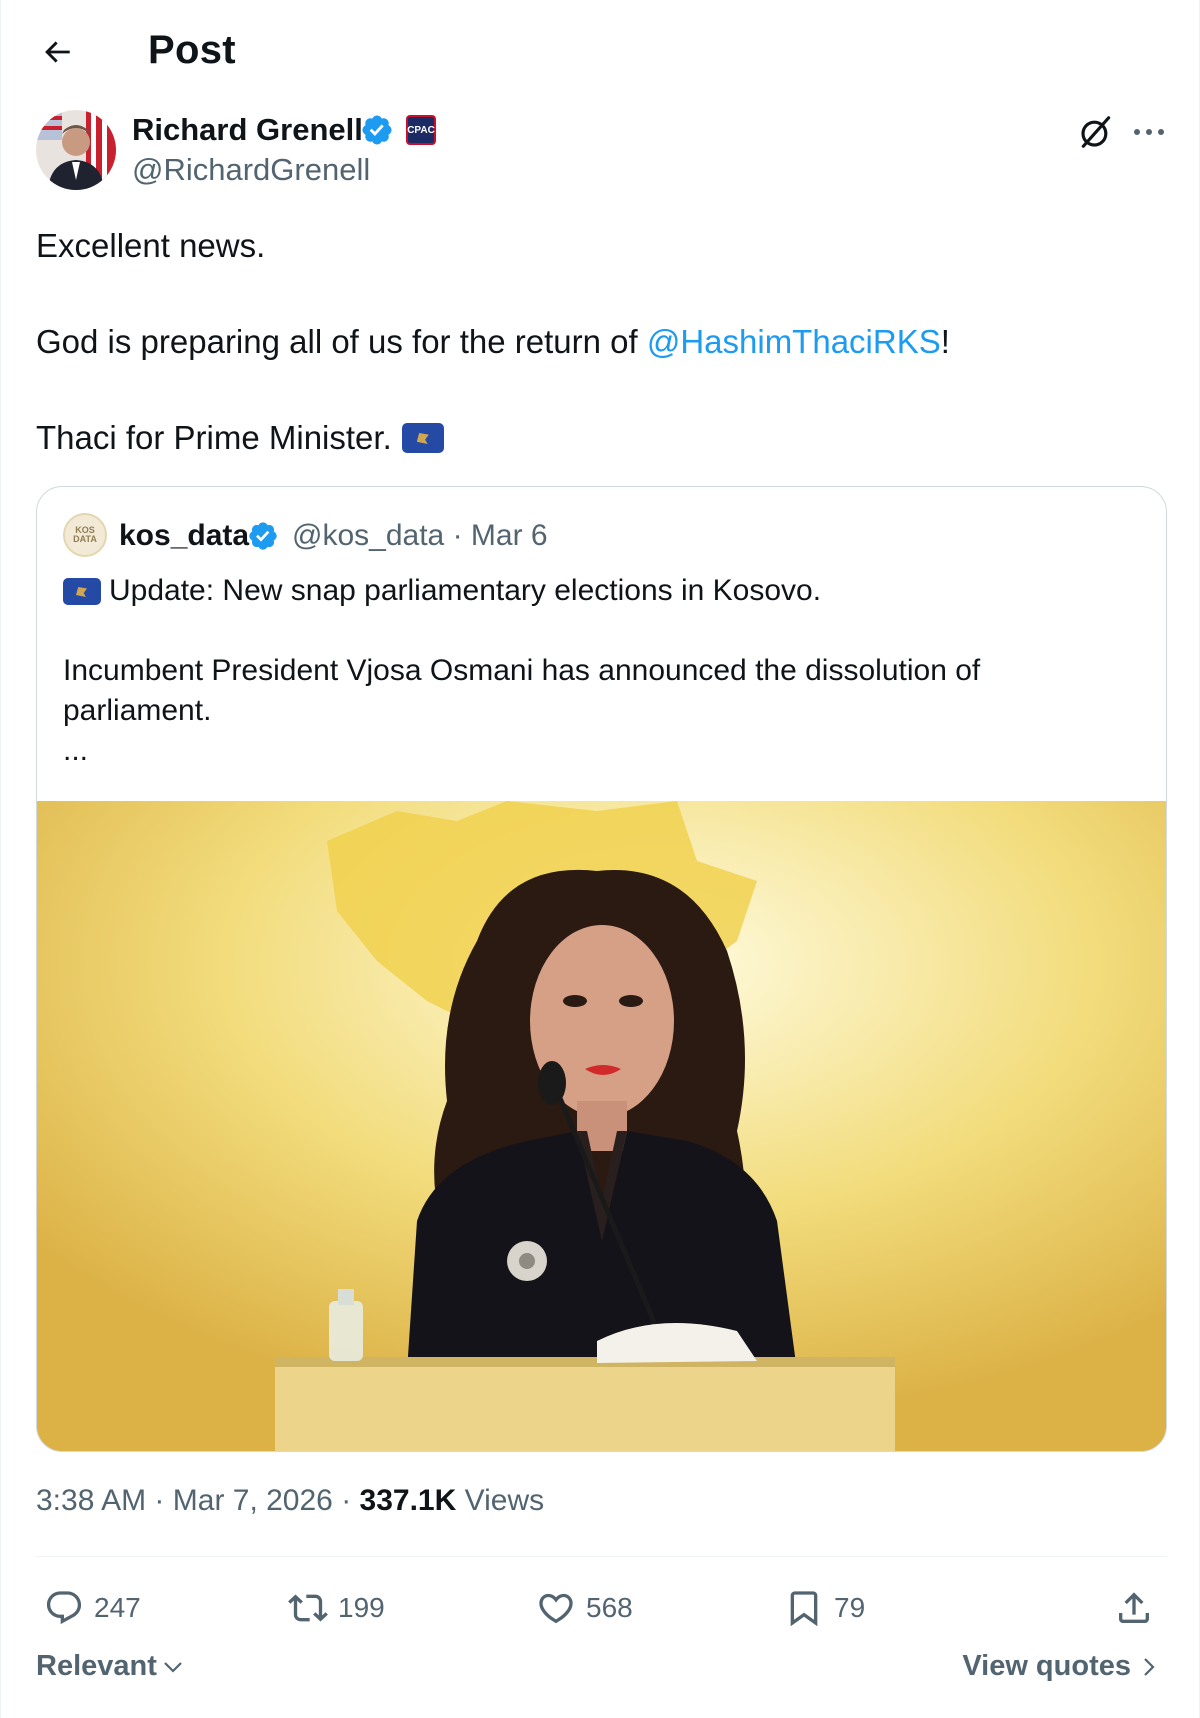 This screenshot has height=1718, width=1200. Describe the element at coordinates (96, 1666) in the screenshot. I see `sort-label: Relevant` at that location.